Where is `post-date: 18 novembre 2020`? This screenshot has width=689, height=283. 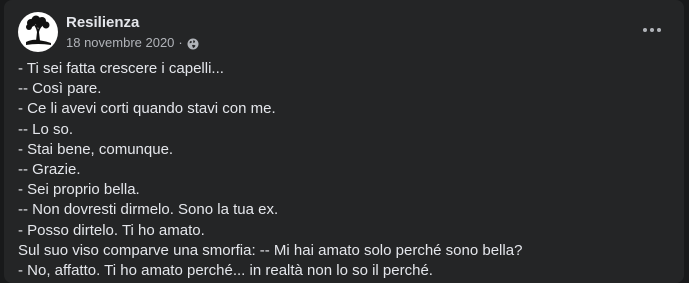
post-date: 18 novembre 2020 is located at coordinates (120, 42).